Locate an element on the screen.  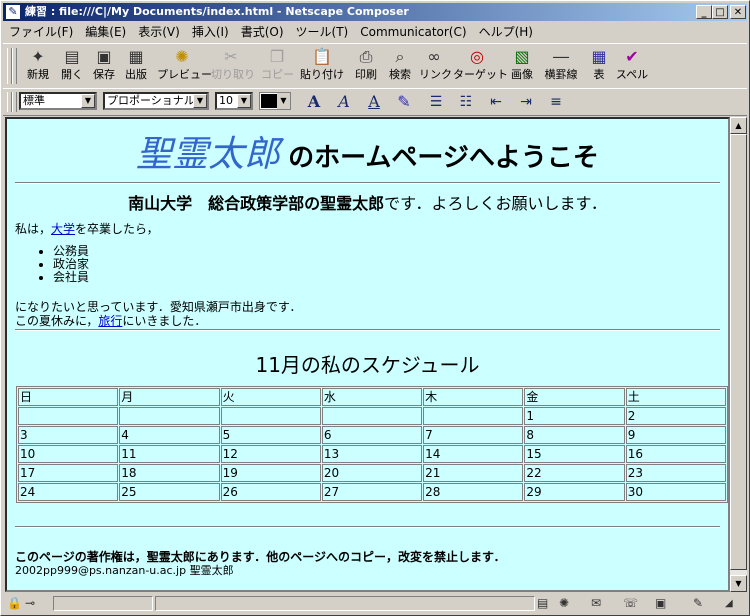
paragraph-style-select: 標準 ▼ is located at coordinates (58, 101).